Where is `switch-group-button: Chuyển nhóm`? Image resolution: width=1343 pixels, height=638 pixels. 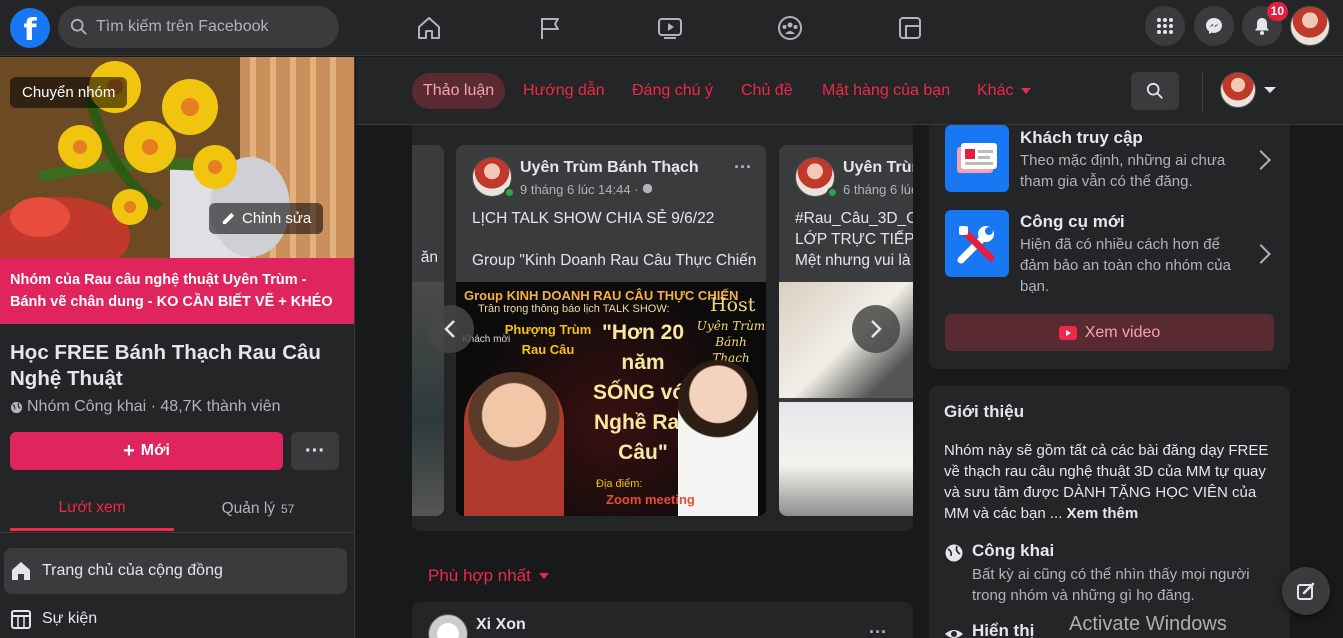
switch-group-button: Chuyển nhóm is located at coordinates (69, 92).